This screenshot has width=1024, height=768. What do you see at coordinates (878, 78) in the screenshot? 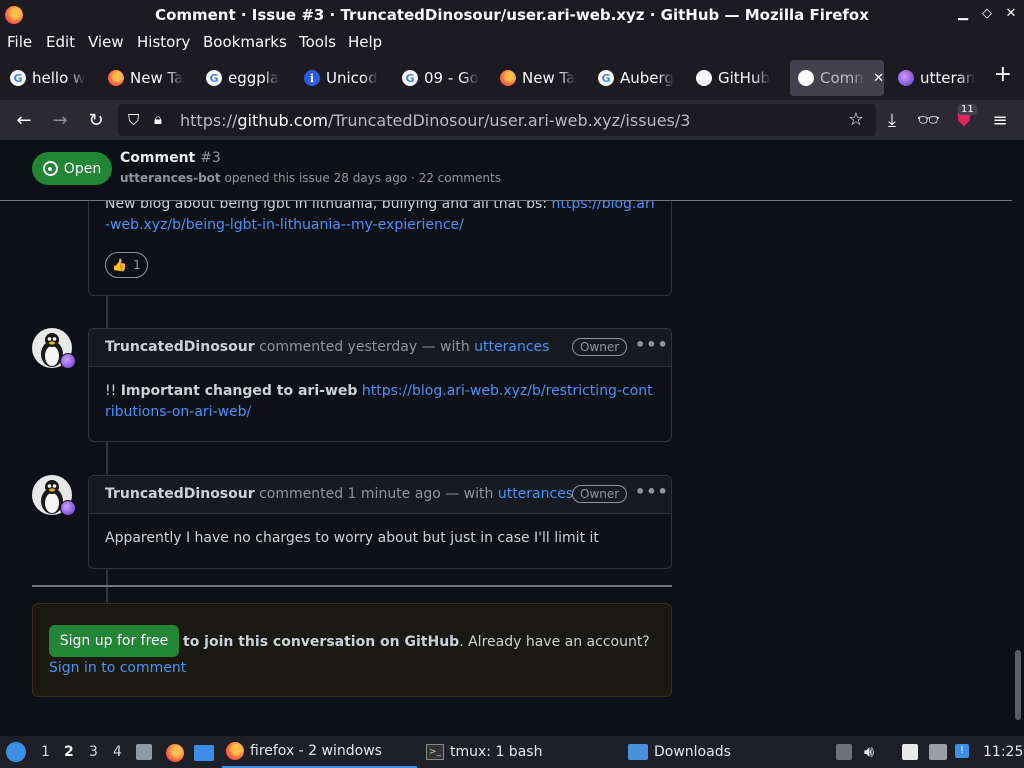
I see `close-tab-icon: ✕` at bounding box center [878, 78].